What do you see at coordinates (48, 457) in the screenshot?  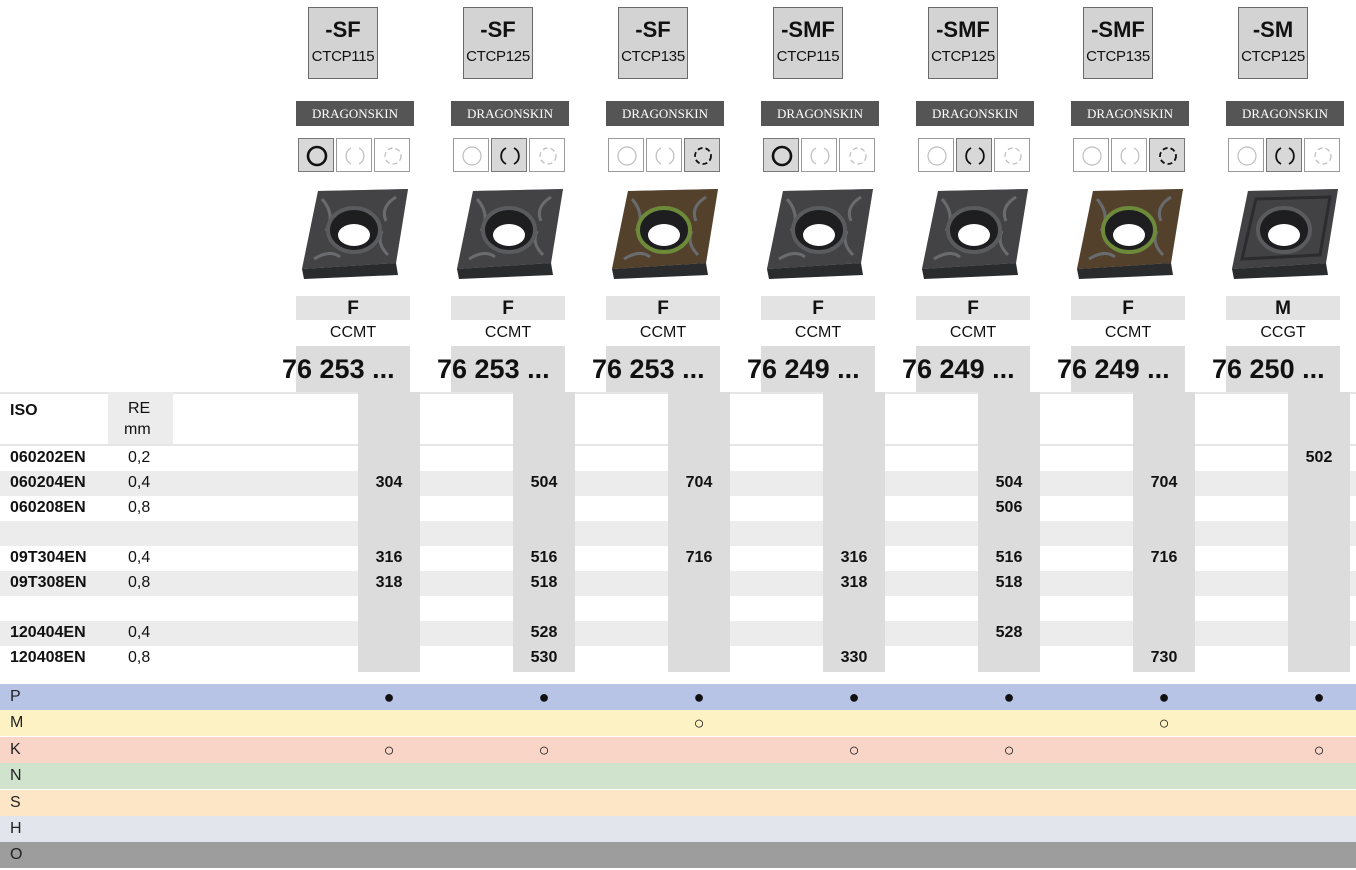 I see `iso-code: 060202EN` at bounding box center [48, 457].